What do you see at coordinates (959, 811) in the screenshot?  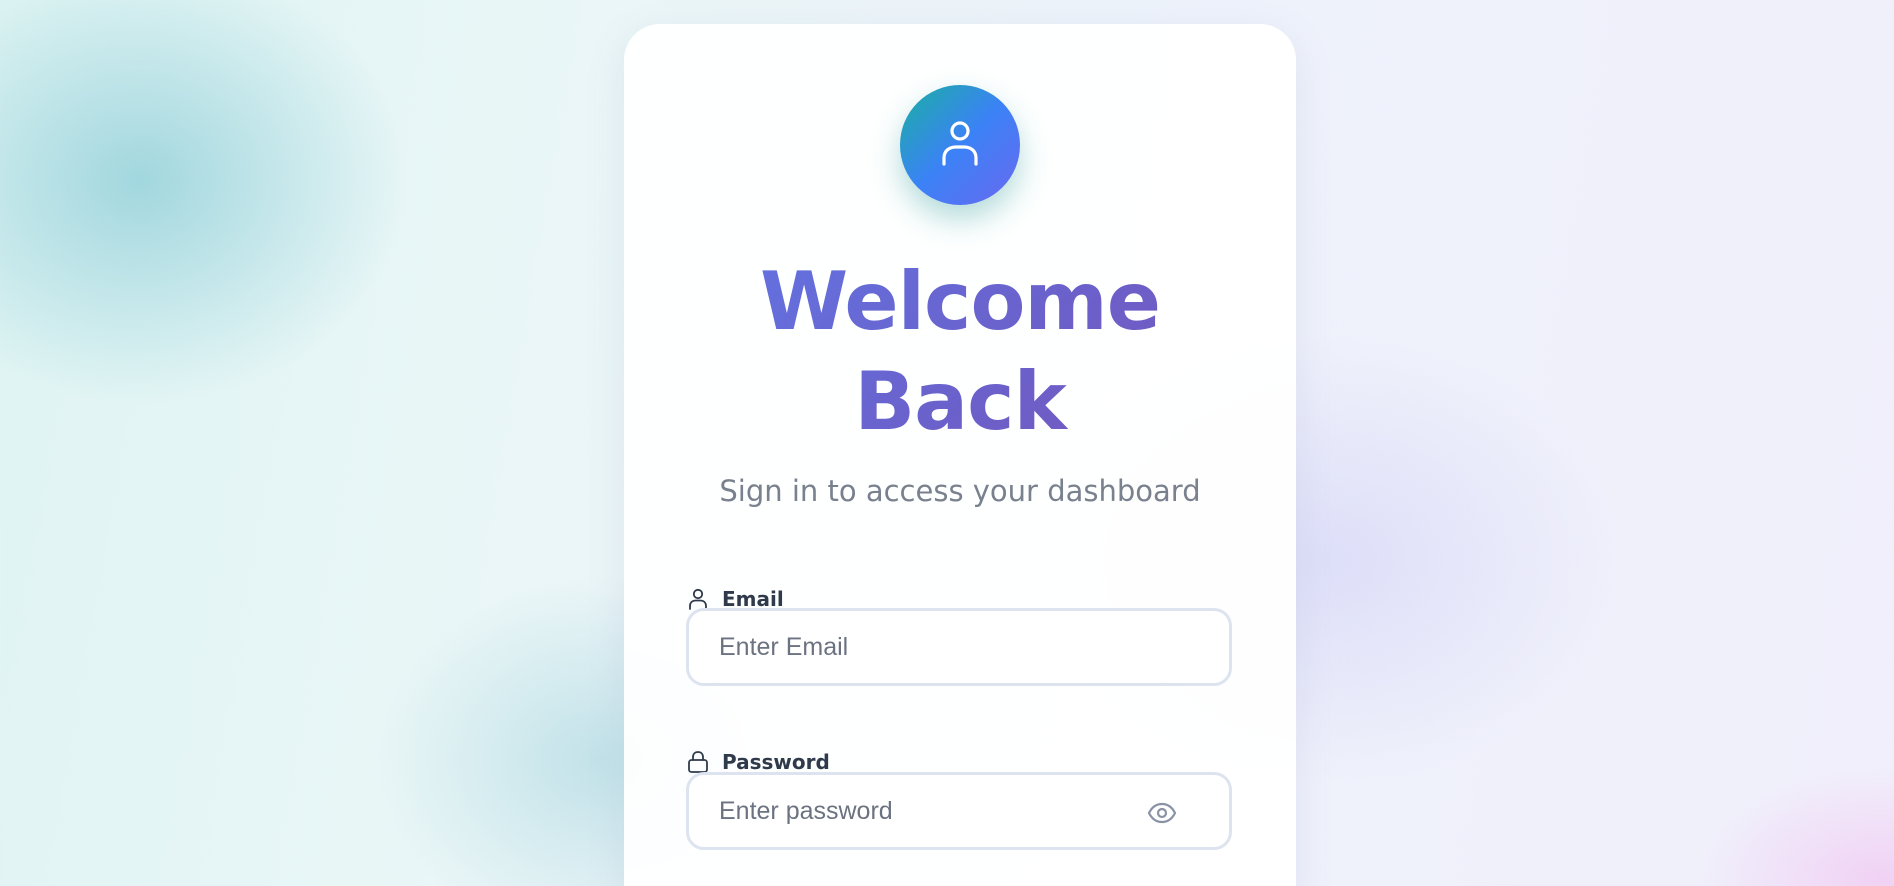 I see `password-field-wrapper` at bounding box center [959, 811].